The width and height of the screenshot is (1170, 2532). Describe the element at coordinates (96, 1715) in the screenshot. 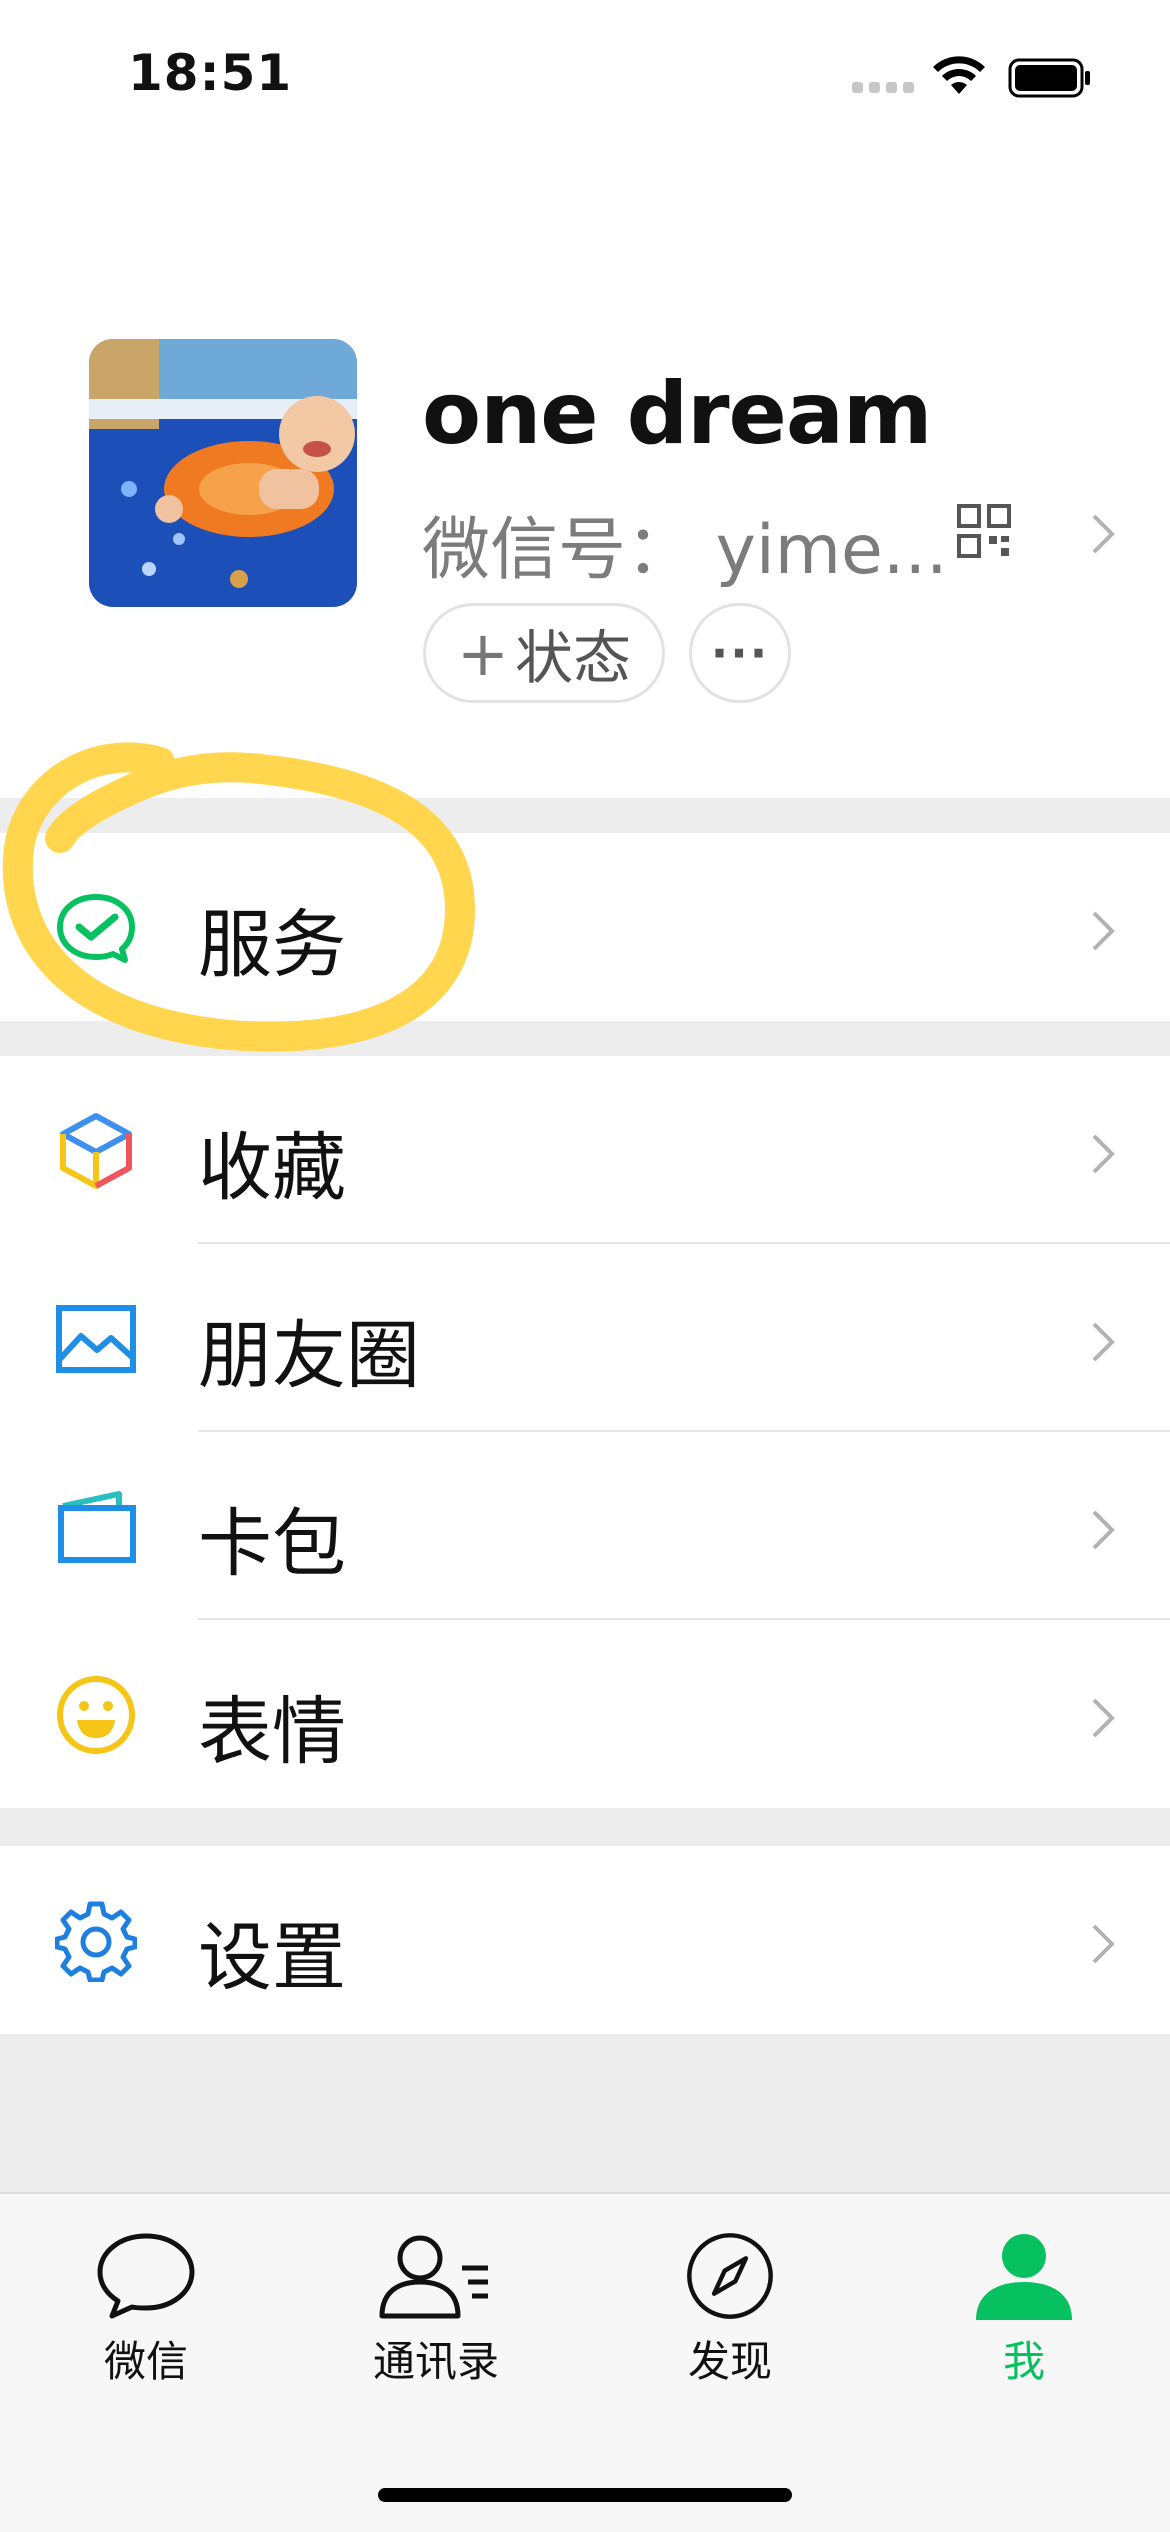

I see `smiley-icon` at that location.